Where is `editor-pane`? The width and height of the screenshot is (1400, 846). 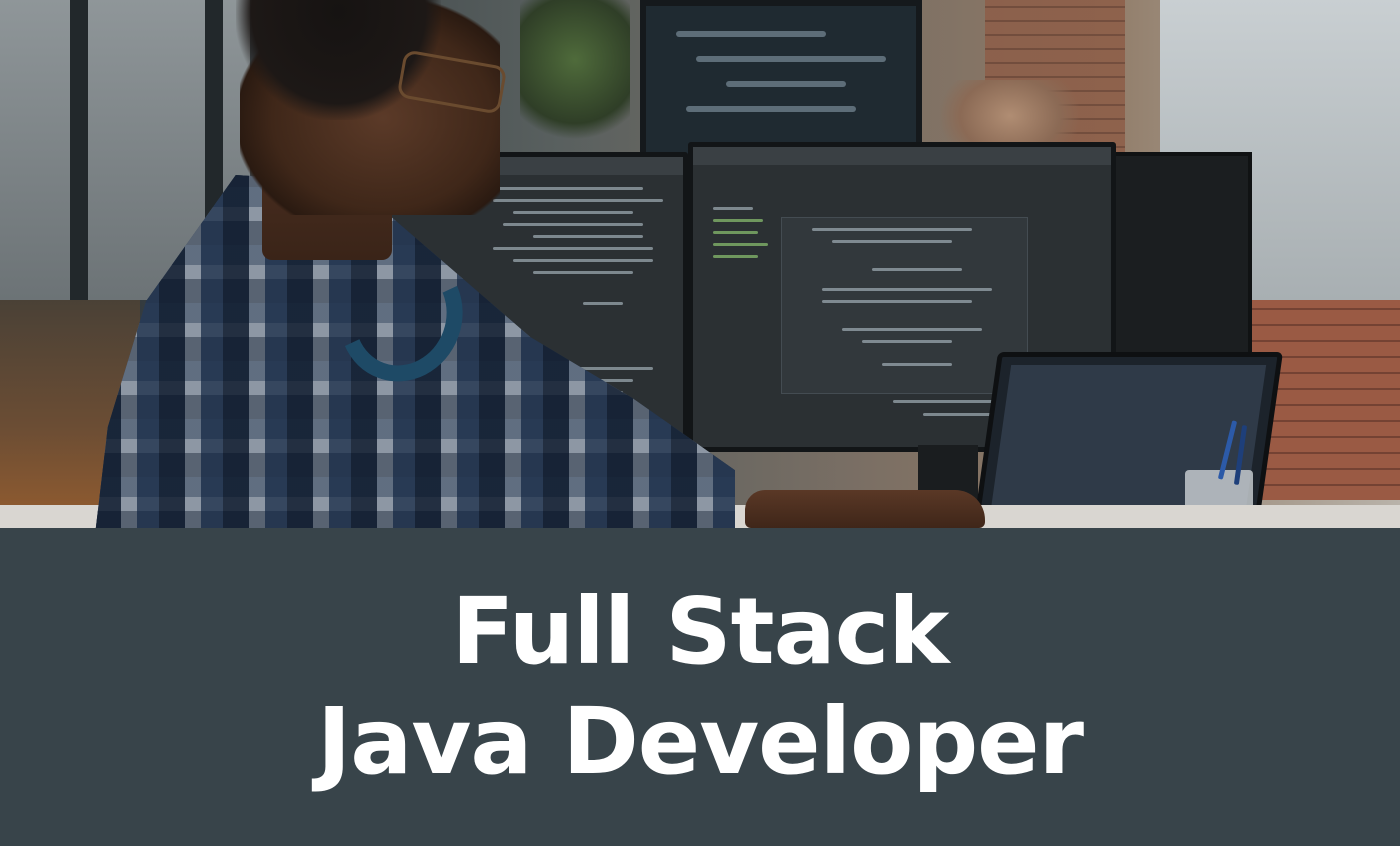
editor-pane is located at coordinates (904, 305).